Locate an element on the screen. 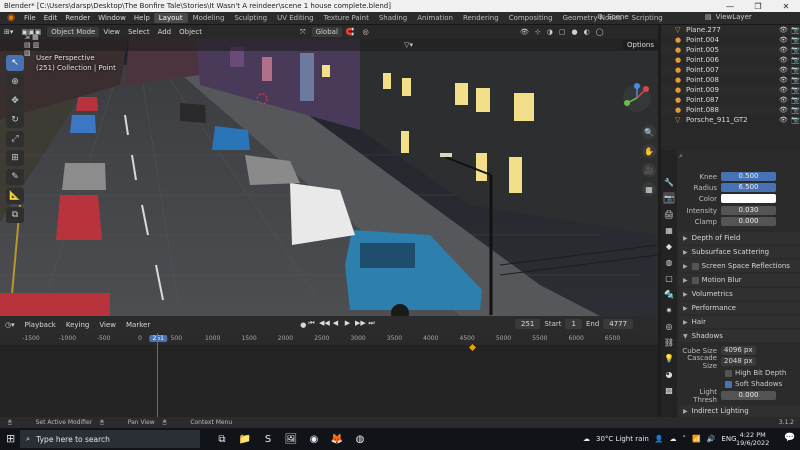 The width and height of the screenshot is (800, 450). tab-modeling: Modeling is located at coordinates (209, 18).